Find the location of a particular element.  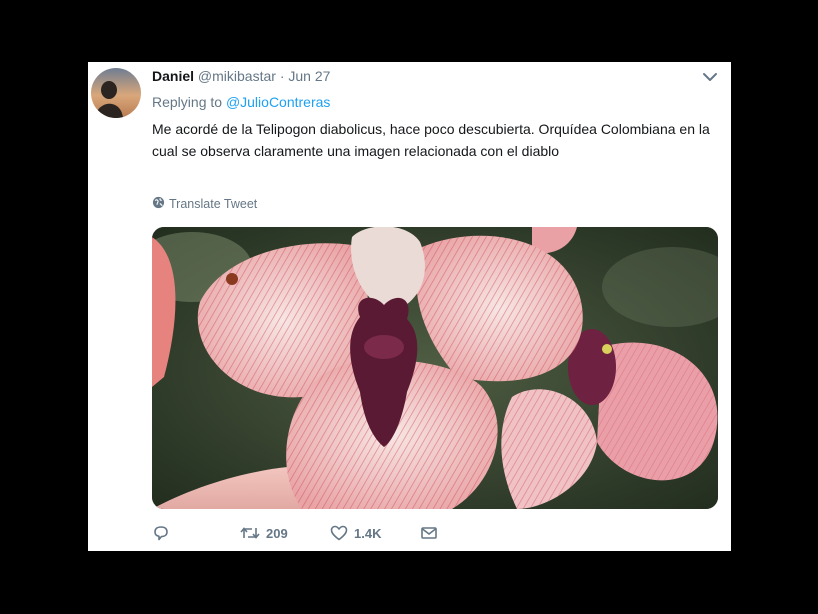

like-count: 1.4K is located at coordinates (368, 533).